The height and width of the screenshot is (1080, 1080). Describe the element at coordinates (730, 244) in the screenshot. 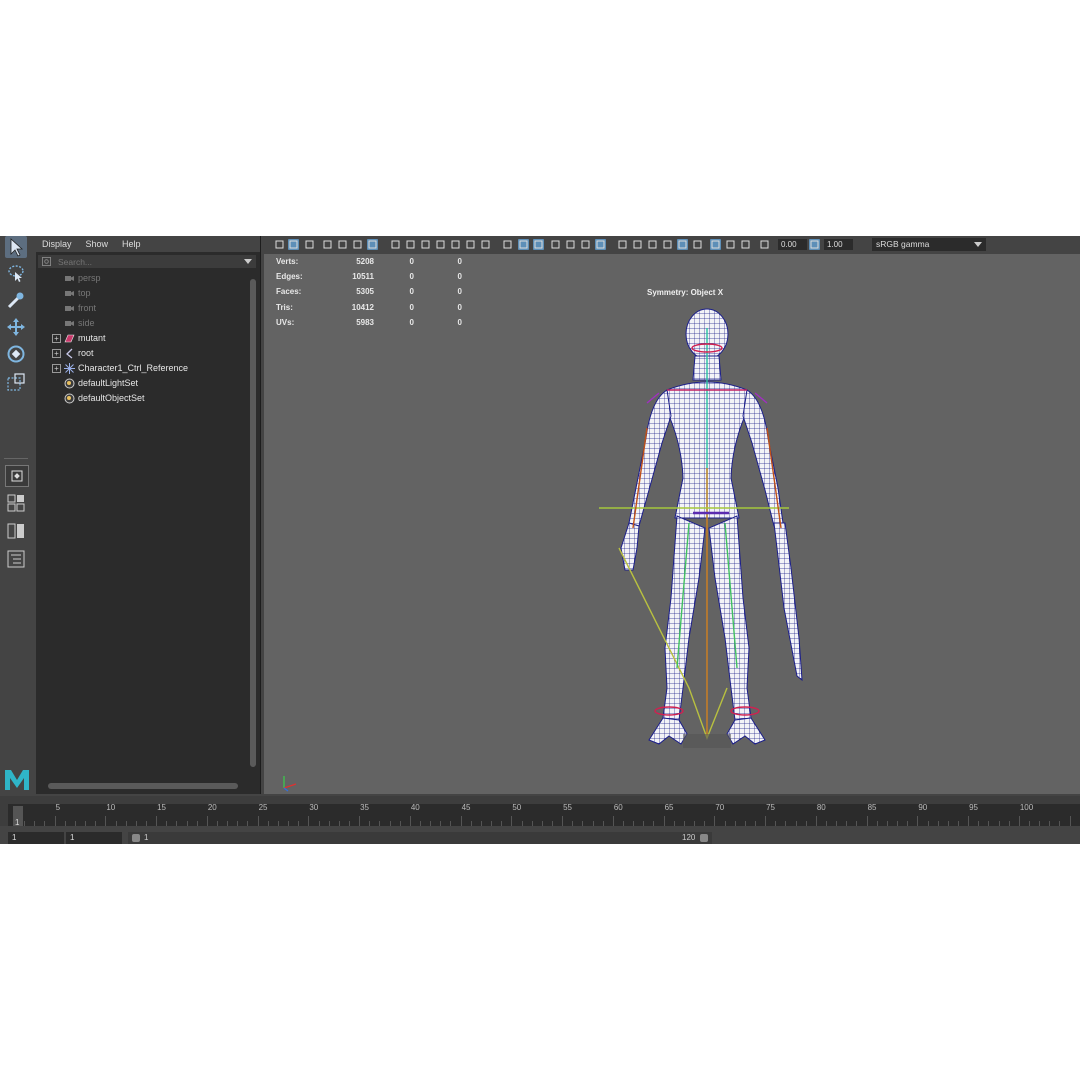

I see `camera-pan-icon` at that location.